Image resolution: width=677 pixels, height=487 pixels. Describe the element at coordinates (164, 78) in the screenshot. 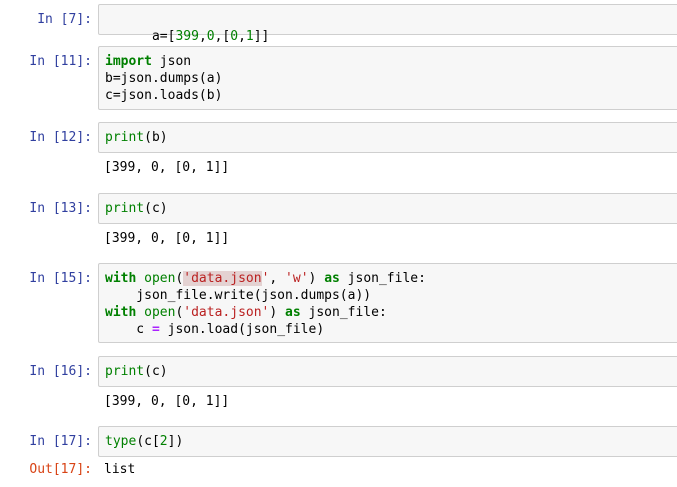

I see `code-token: b=json.dumps(a)` at that location.